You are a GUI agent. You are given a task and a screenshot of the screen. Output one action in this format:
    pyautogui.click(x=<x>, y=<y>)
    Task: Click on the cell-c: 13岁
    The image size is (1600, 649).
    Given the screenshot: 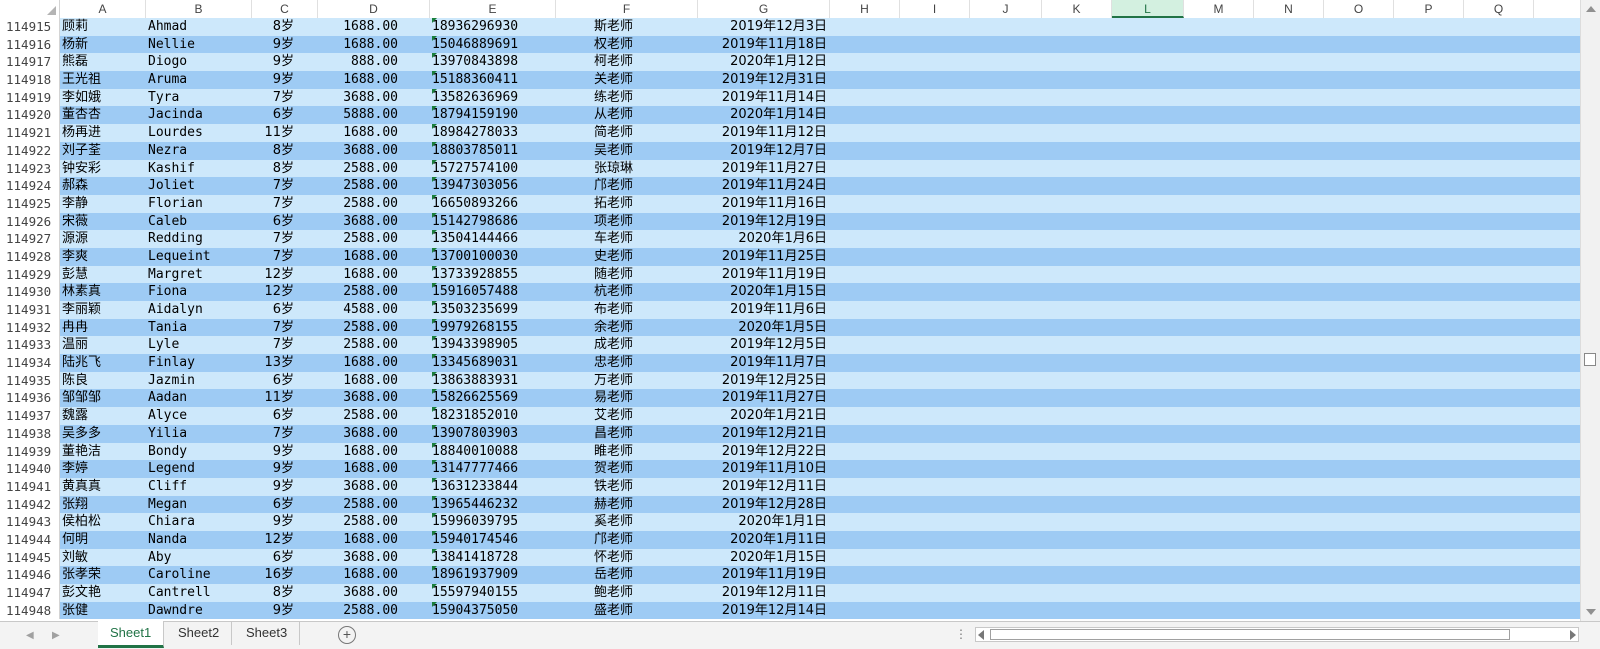 What is the action you would take?
    pyautogui.click(x=272, y=363)
    